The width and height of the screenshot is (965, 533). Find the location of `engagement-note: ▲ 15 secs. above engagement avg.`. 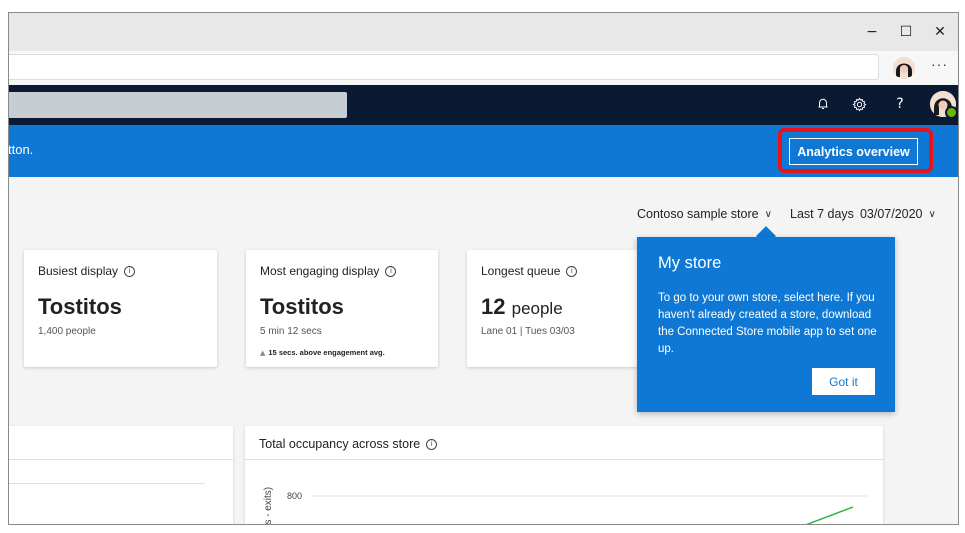

engagement-note: ▲ 15 secs. above engagement avg. is located at coordinates (322, 352).